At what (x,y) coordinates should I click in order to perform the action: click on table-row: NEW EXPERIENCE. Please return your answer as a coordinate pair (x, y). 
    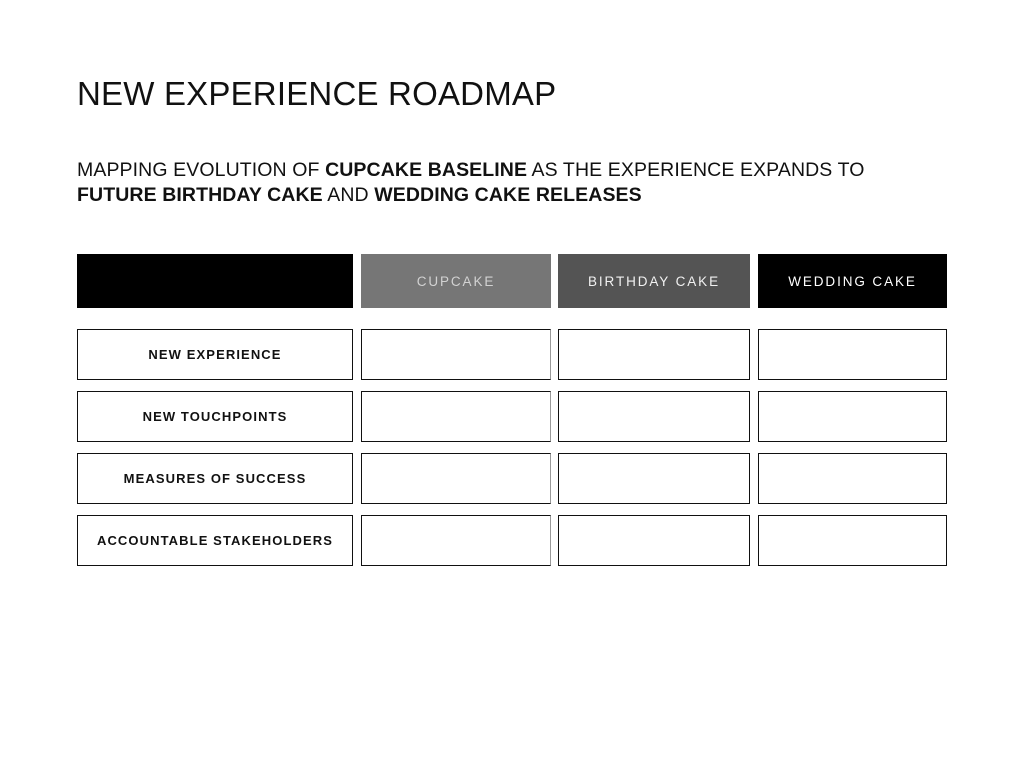
    Looking at the image, I should click on (512, 354).